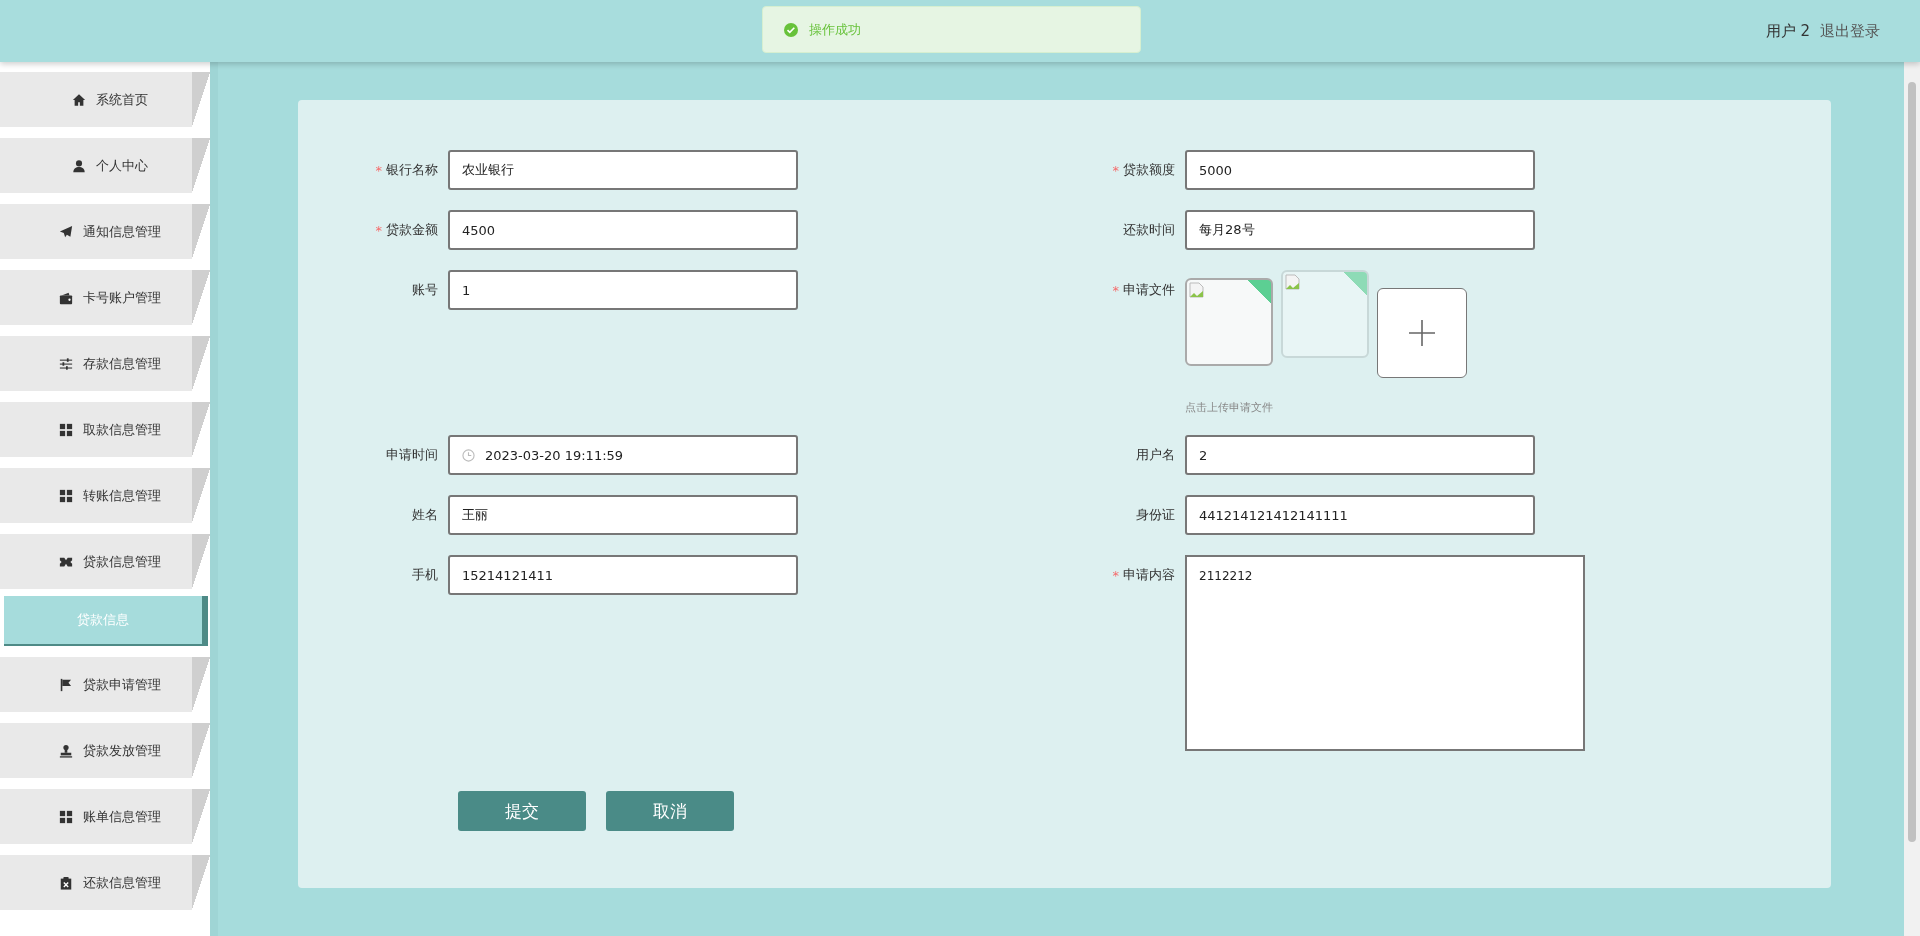 The image size is (1920, 936). What do you see at coordinates (105, 165) in the screenshot?
I see `sidebar-item: 个人中心` at bounding box center [105, 165].